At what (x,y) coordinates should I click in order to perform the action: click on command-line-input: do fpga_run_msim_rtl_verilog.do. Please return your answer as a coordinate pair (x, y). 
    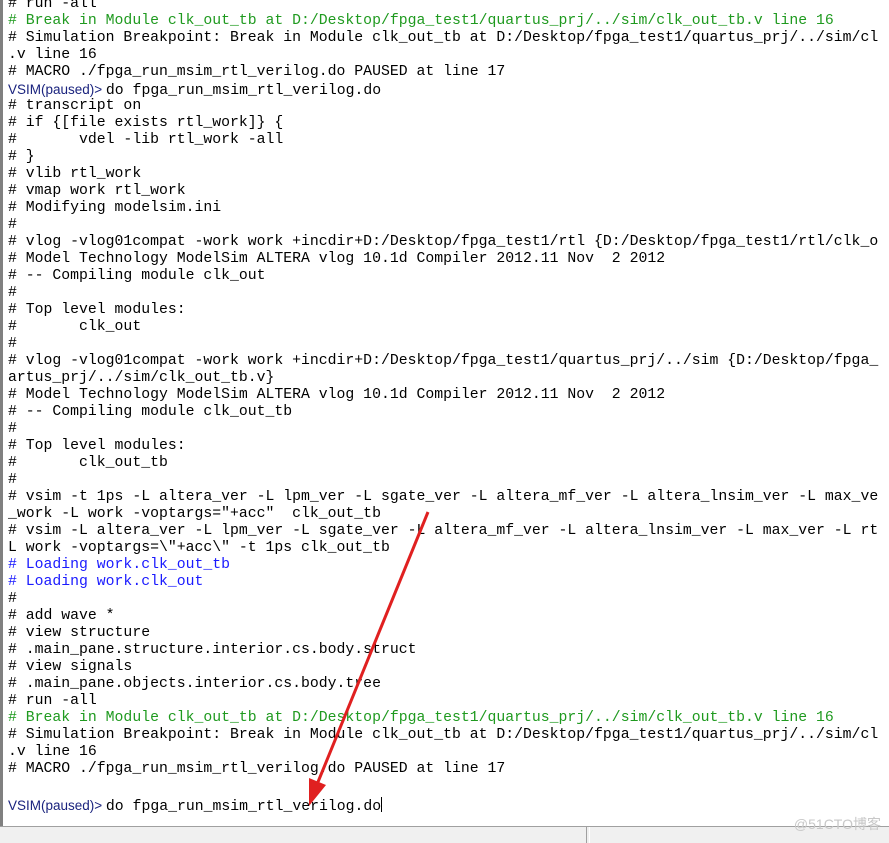
    Looking at the image, I should click on (243, 807).